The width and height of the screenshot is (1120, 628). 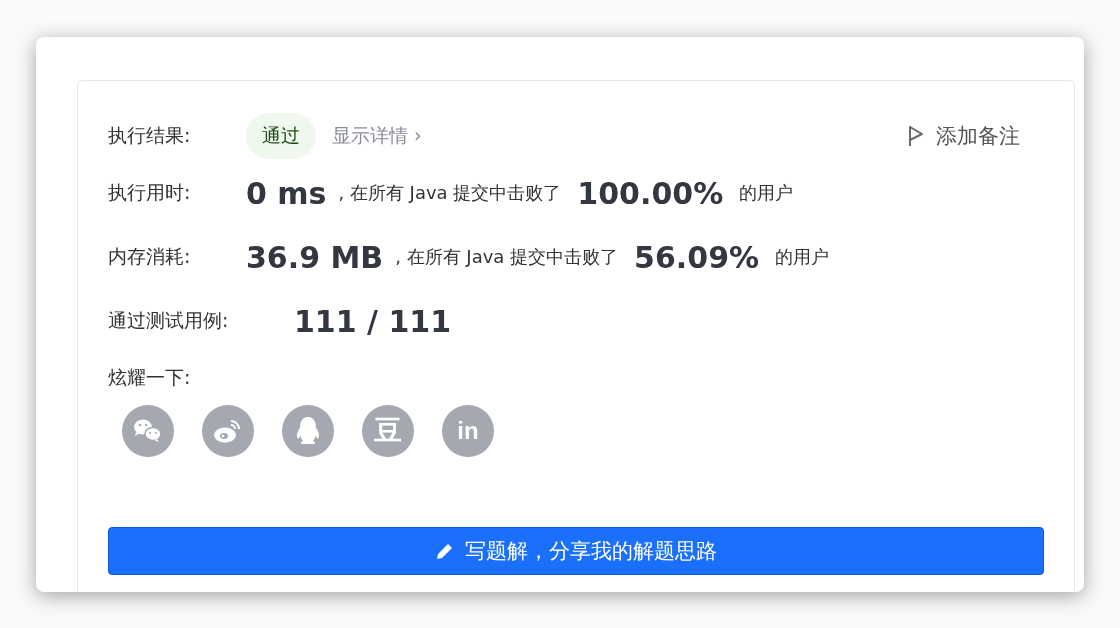 I want to click on stat-percent: 100.00%, so click(x=650, y=193).